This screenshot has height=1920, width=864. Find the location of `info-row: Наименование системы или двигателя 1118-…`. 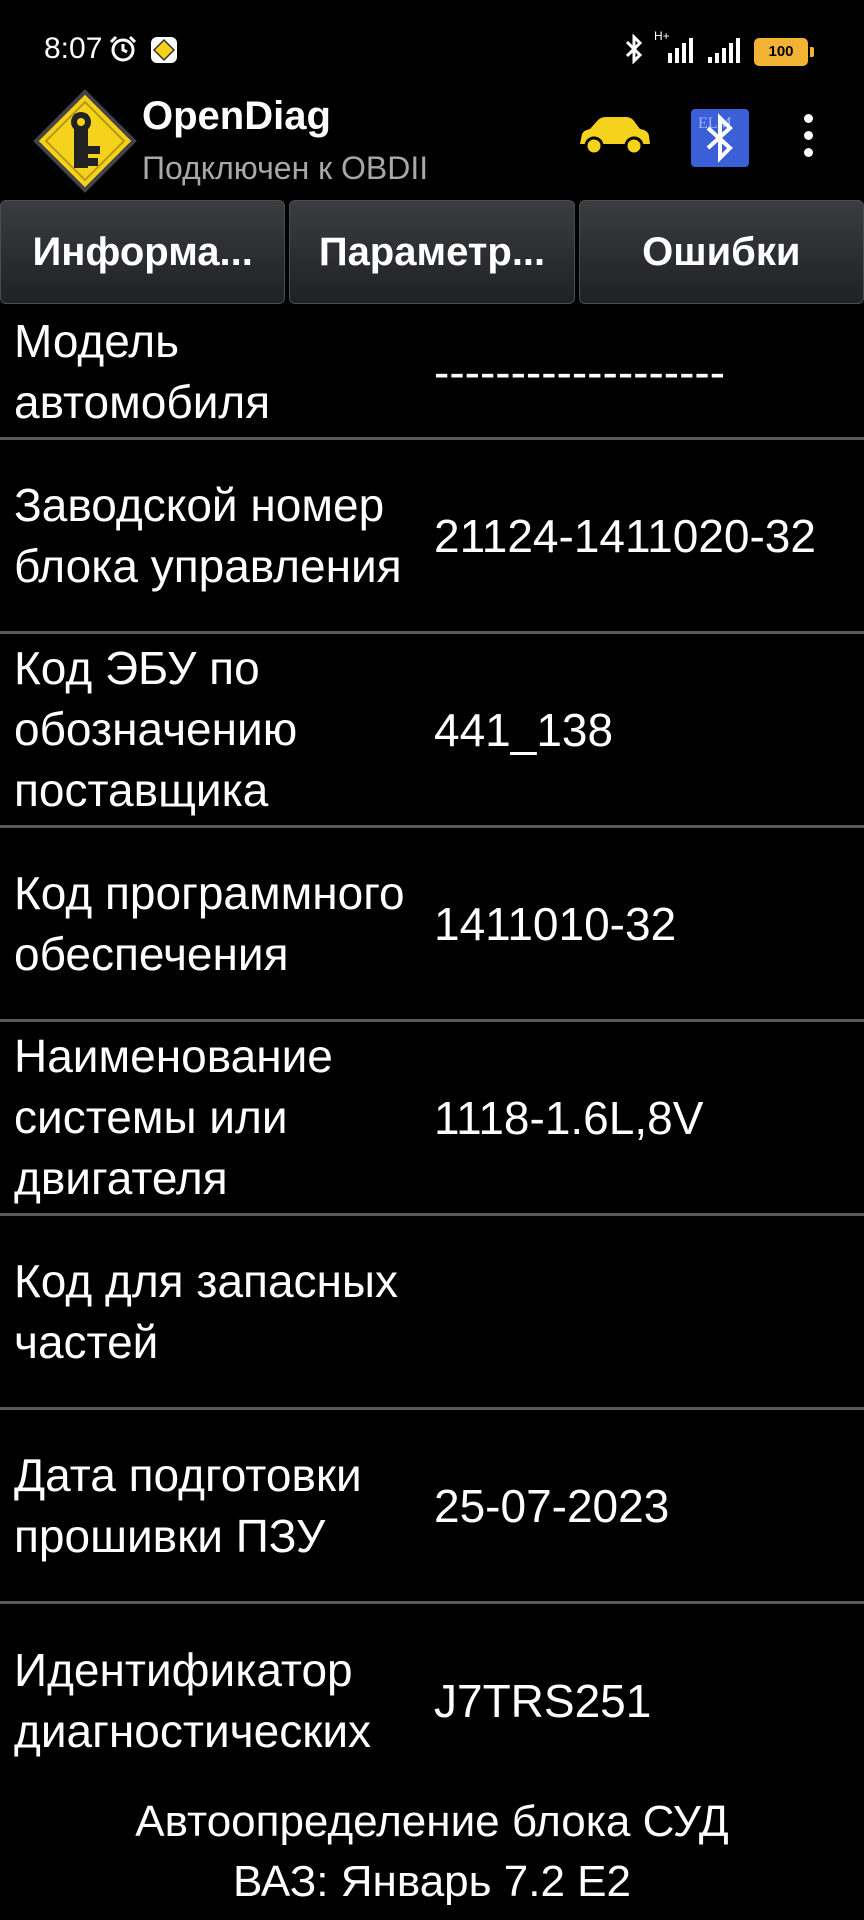

info-row: Наименование системы или двигателя 1118-… is located at coordinates (432, 1119).